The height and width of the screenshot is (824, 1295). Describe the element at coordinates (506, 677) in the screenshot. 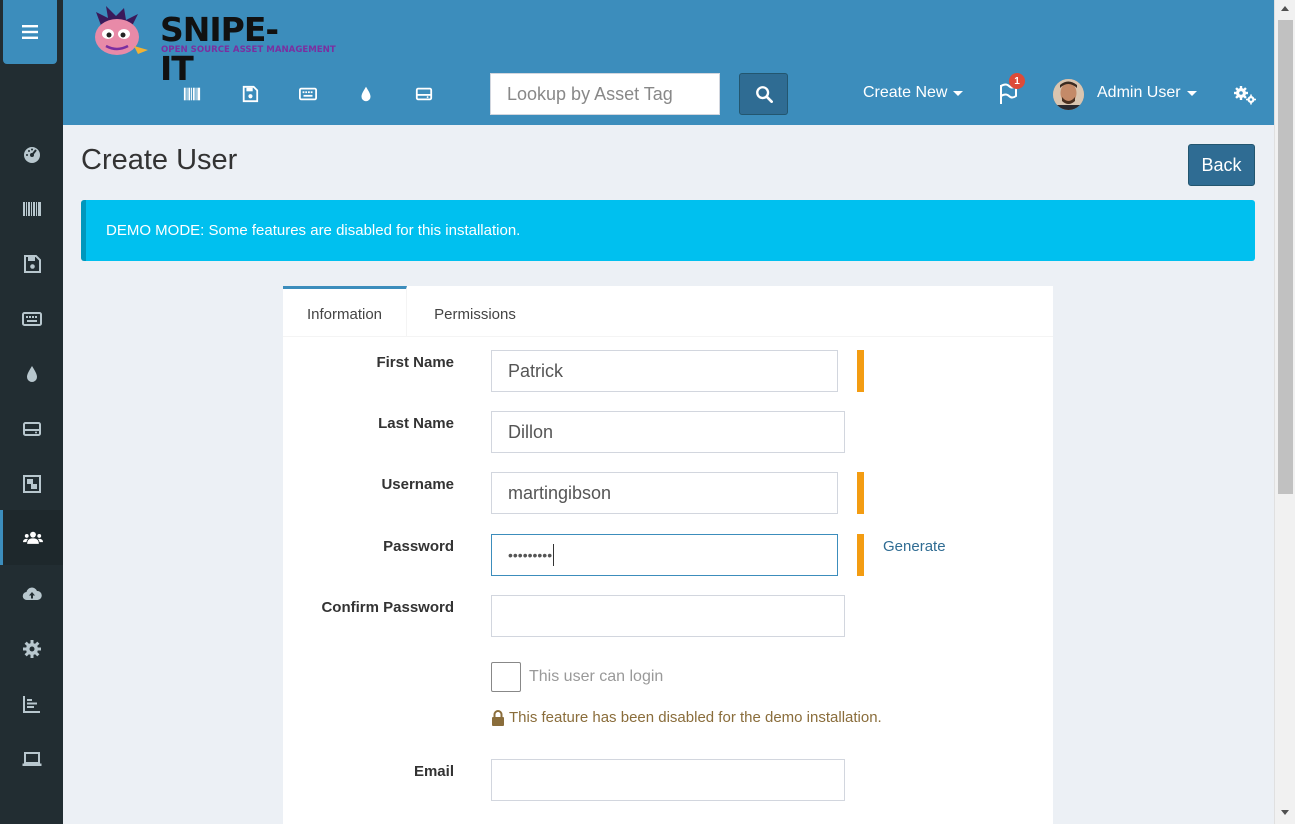

I see `can-login-checkbox` at that location.